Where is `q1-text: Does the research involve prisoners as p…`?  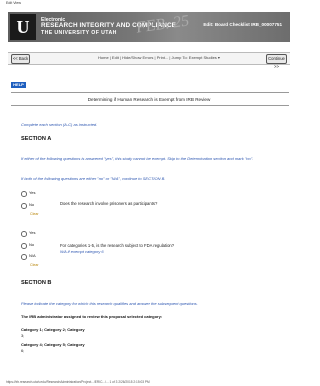 q1-text: Does the research involve prisoners as p… is located at coordinates (109, 203).